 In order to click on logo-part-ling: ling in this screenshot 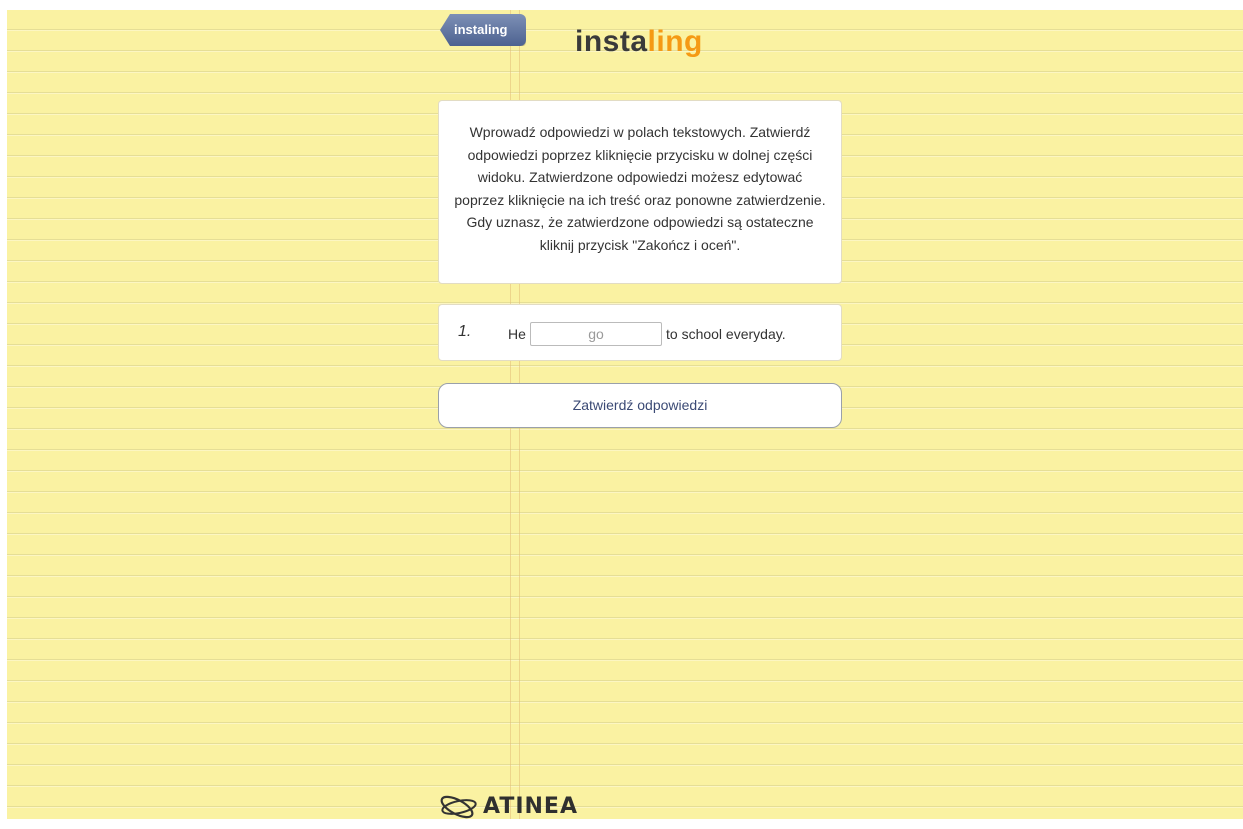, I will do `click(675, 41)`.